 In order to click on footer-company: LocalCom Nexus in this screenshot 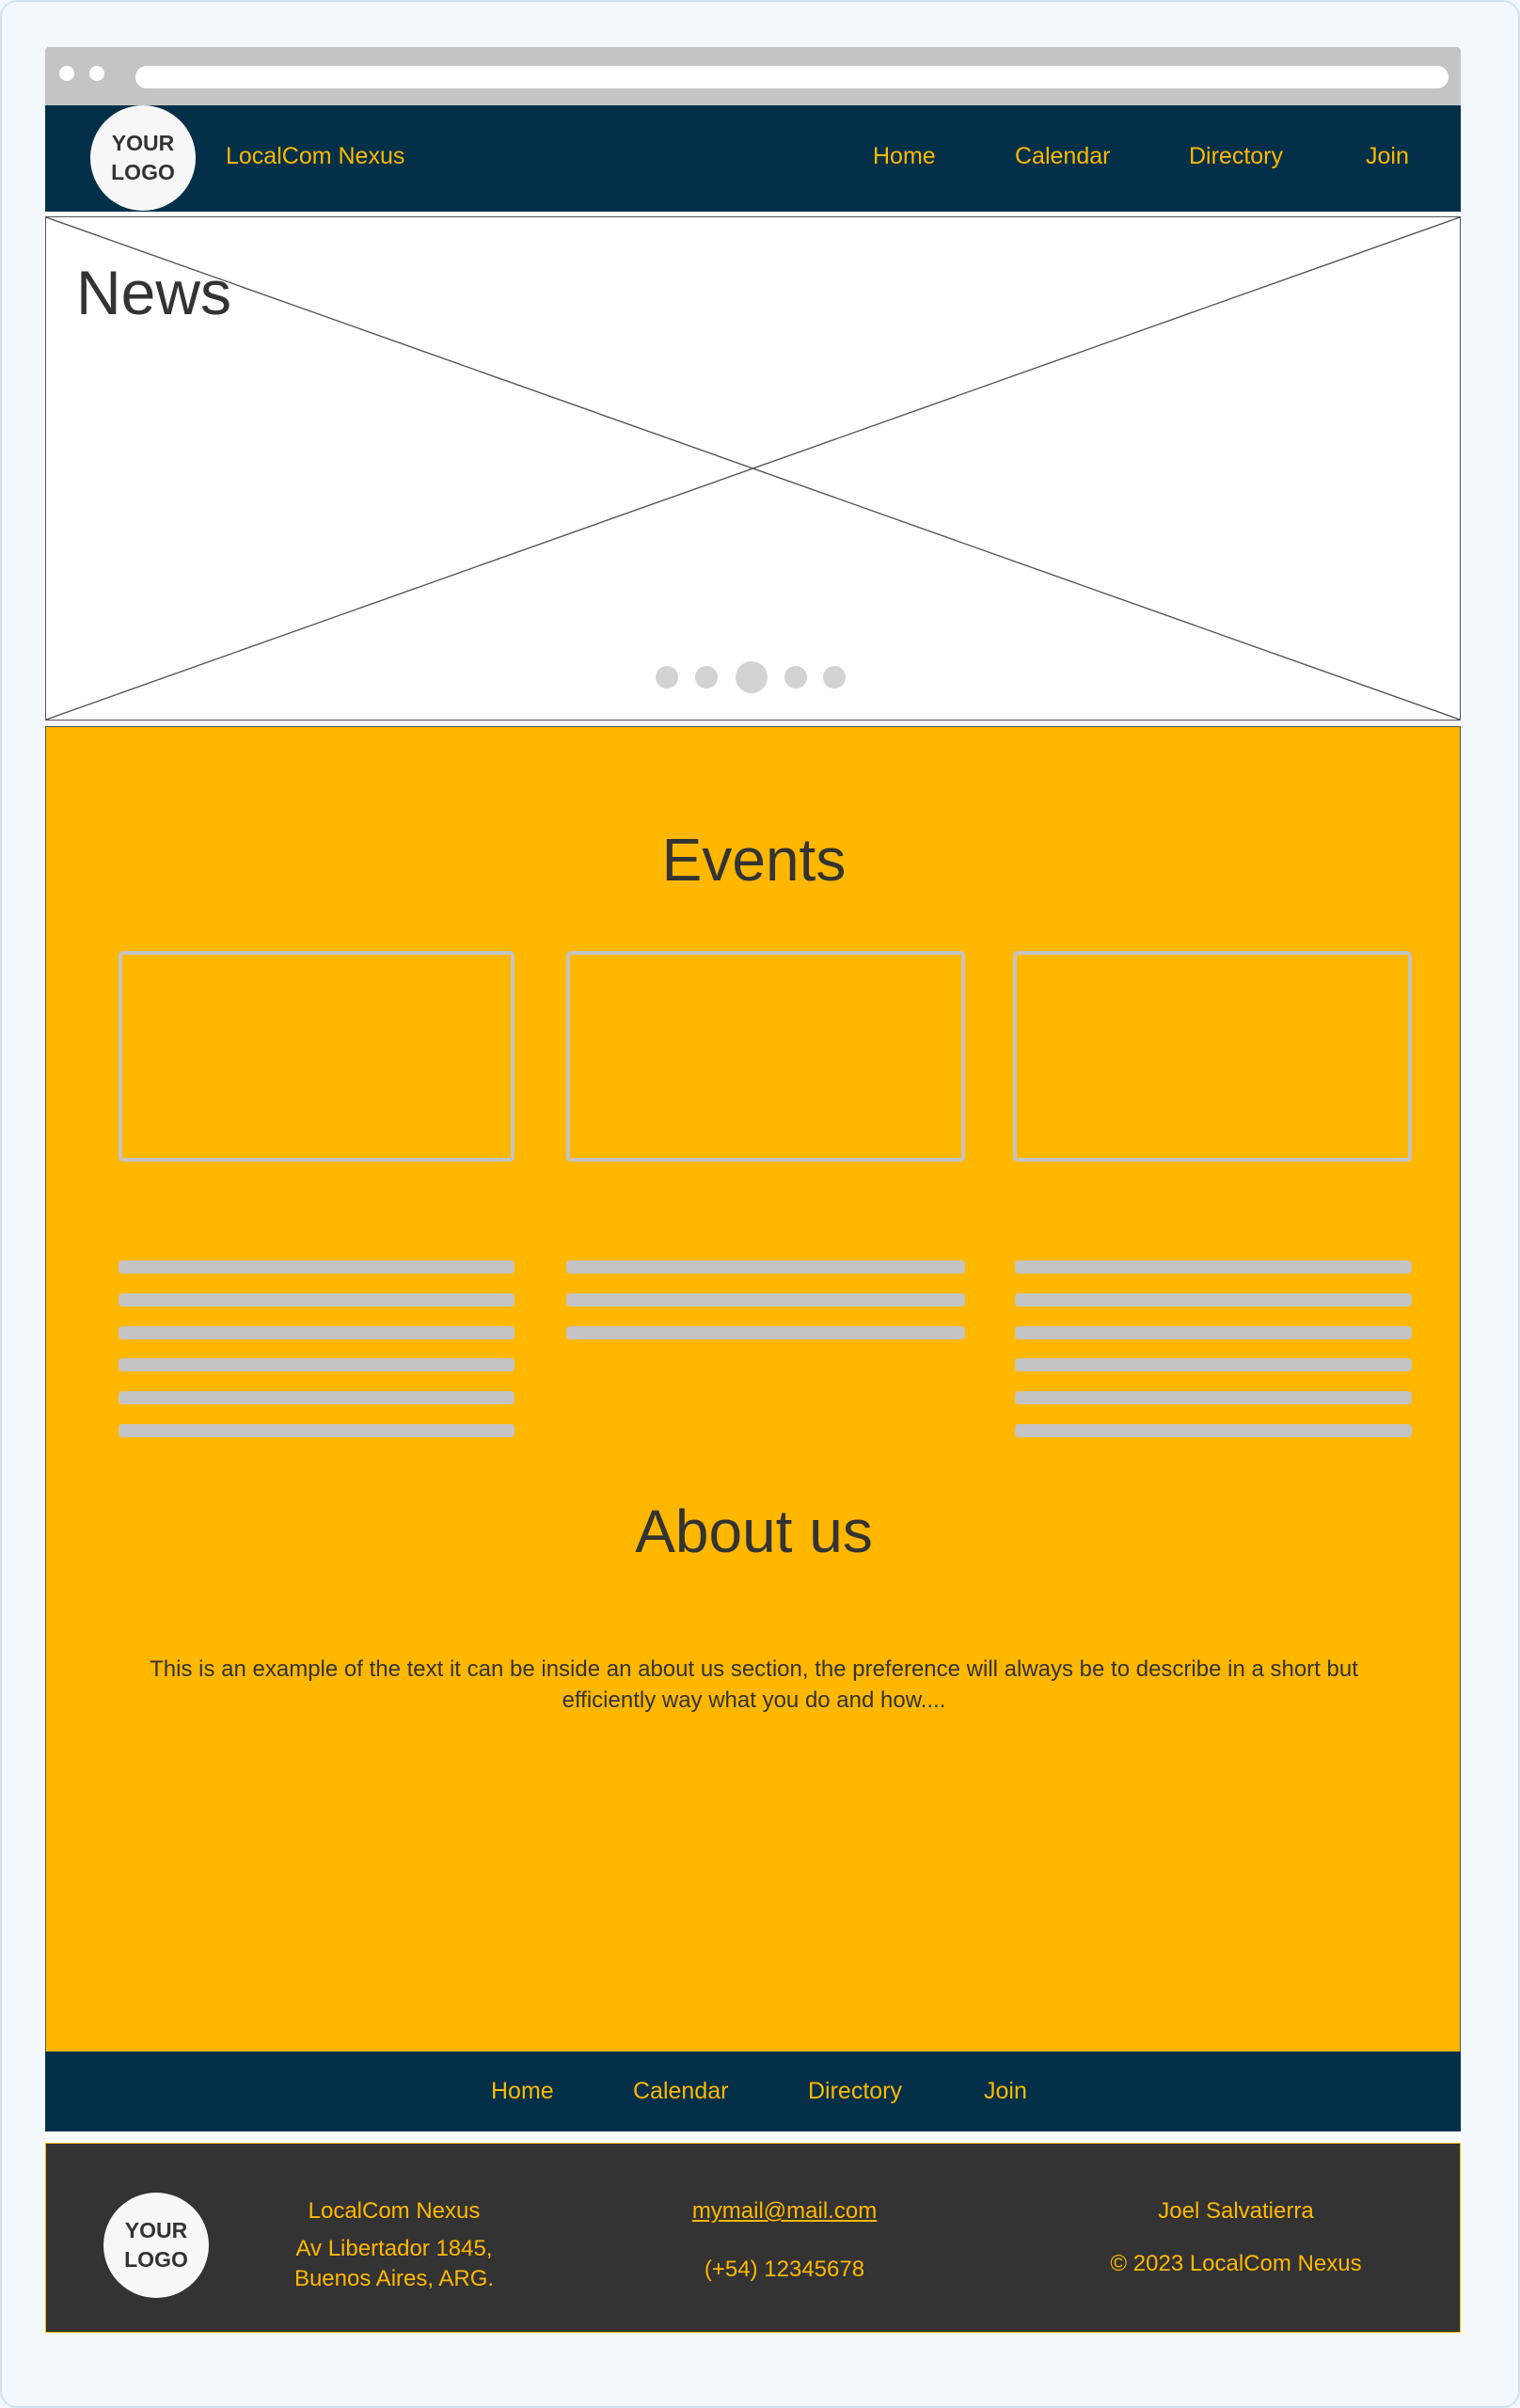, I will do `click(394, 2211)`.